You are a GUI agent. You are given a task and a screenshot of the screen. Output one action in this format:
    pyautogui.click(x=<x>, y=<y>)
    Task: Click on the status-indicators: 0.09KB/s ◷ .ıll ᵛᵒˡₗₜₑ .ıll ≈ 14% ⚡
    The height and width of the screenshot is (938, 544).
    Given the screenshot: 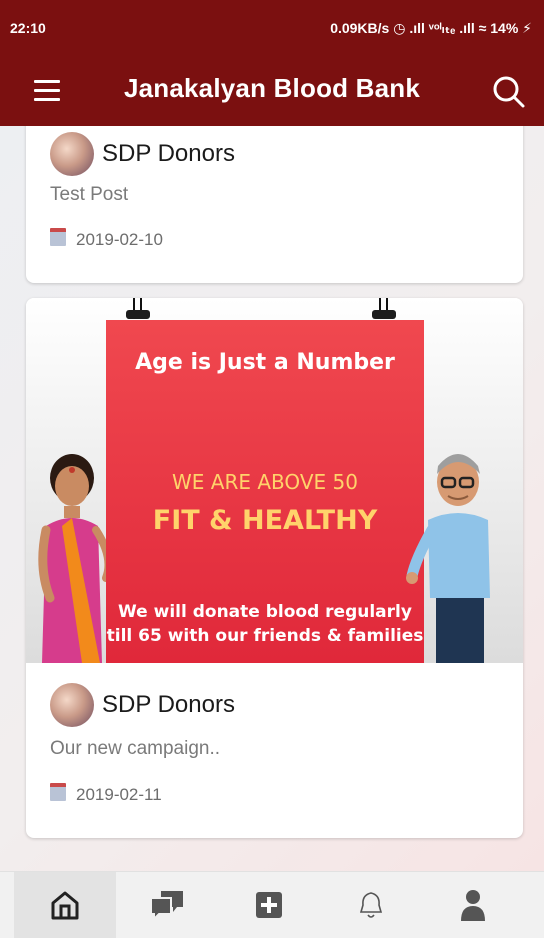 What is the action you would take?
    pyautogui.click(x=431, y=28)
    